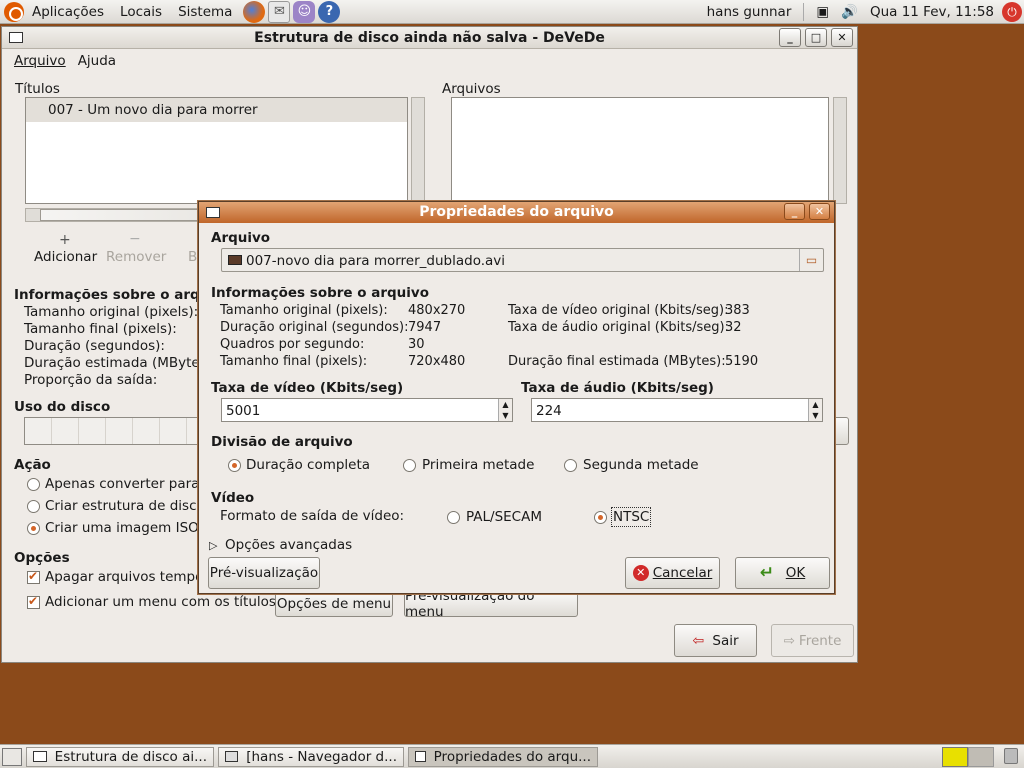 This screenshot has width=1024, height=768. What do you see at coordinates (811, 260) in the screenshot?
I see `folder-icon: ▭` at bounding box center [811, 260].